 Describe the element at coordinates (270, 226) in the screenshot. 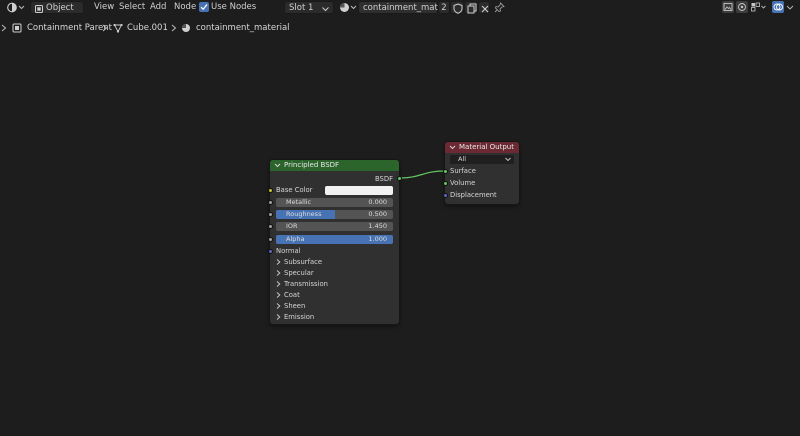

I see `ior-socket` at that location.